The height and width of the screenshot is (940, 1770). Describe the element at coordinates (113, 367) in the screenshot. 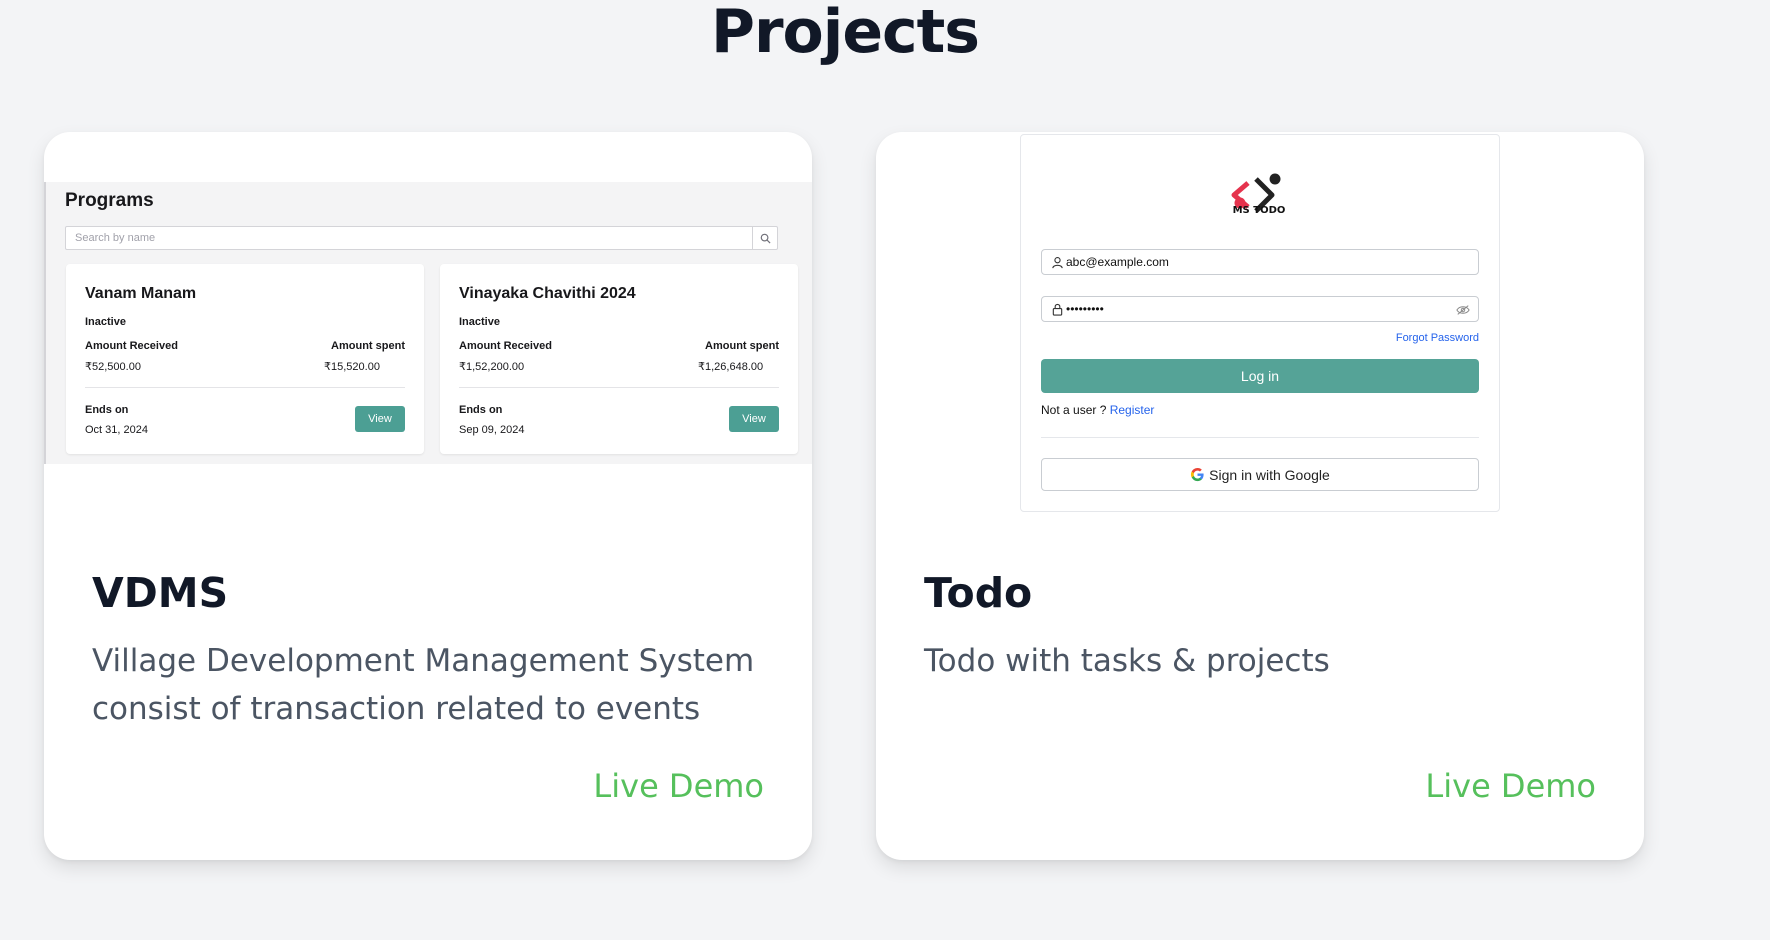

I see `amount-received-value: ₹52,500.00` at that location.